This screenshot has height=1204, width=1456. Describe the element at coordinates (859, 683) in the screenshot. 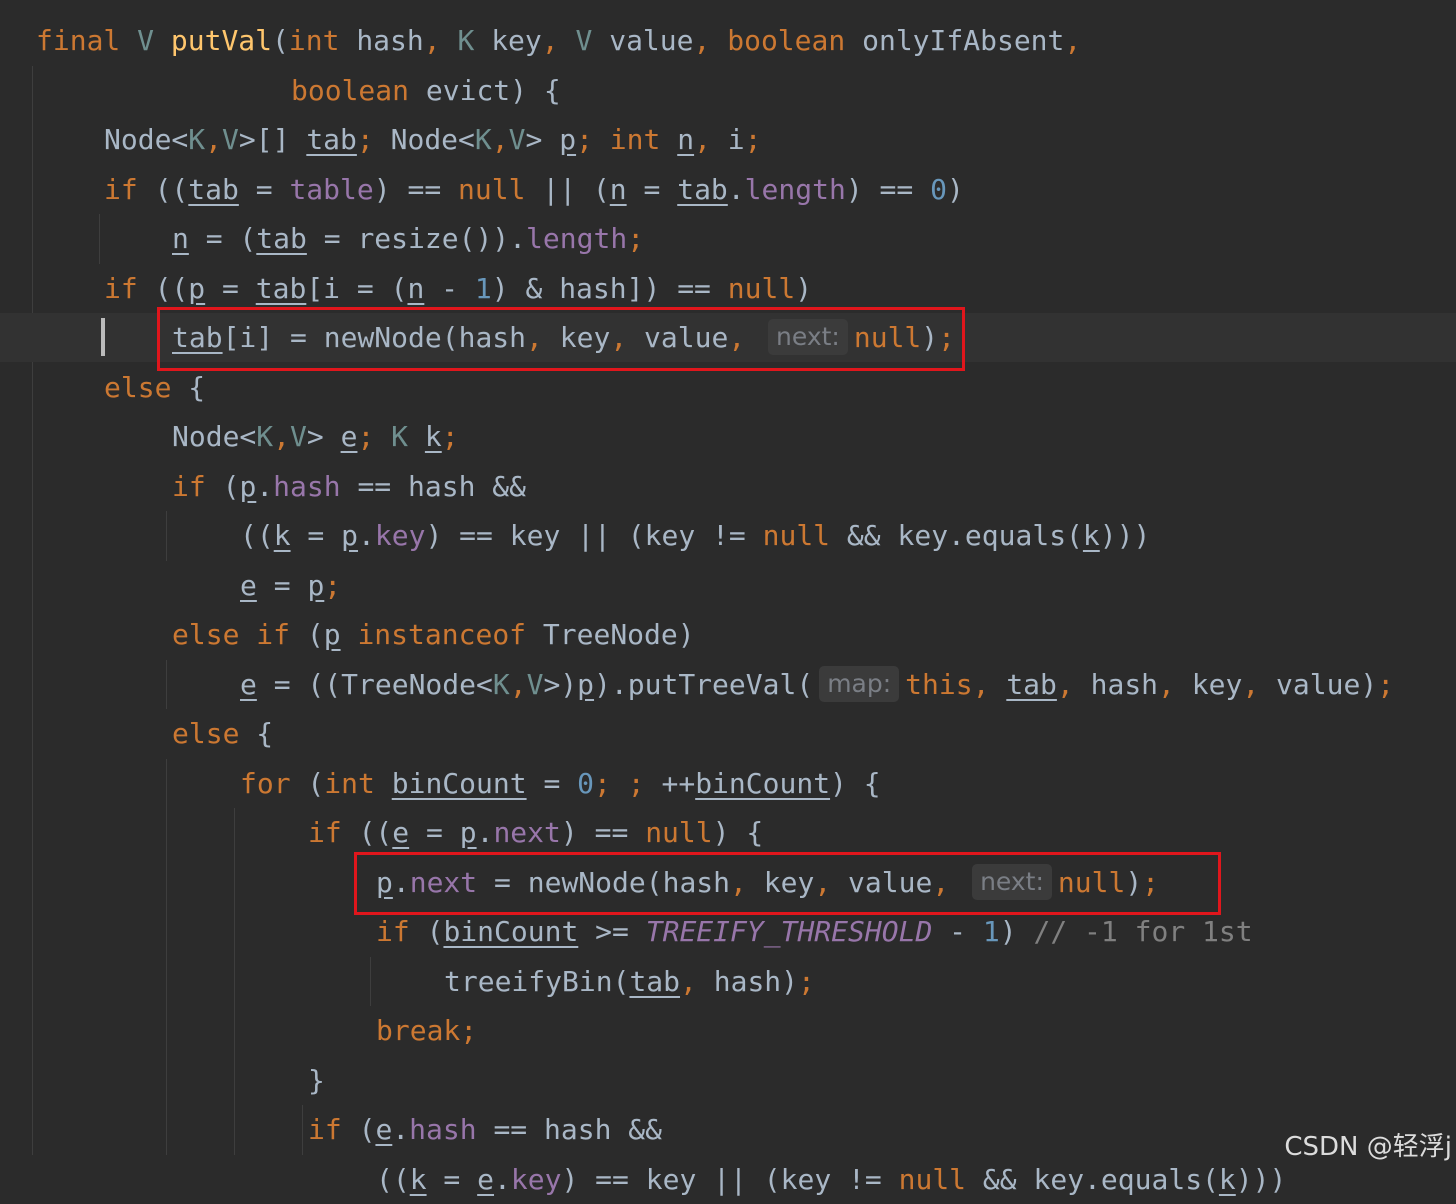

I see `parameter-hint: map:` at that location.